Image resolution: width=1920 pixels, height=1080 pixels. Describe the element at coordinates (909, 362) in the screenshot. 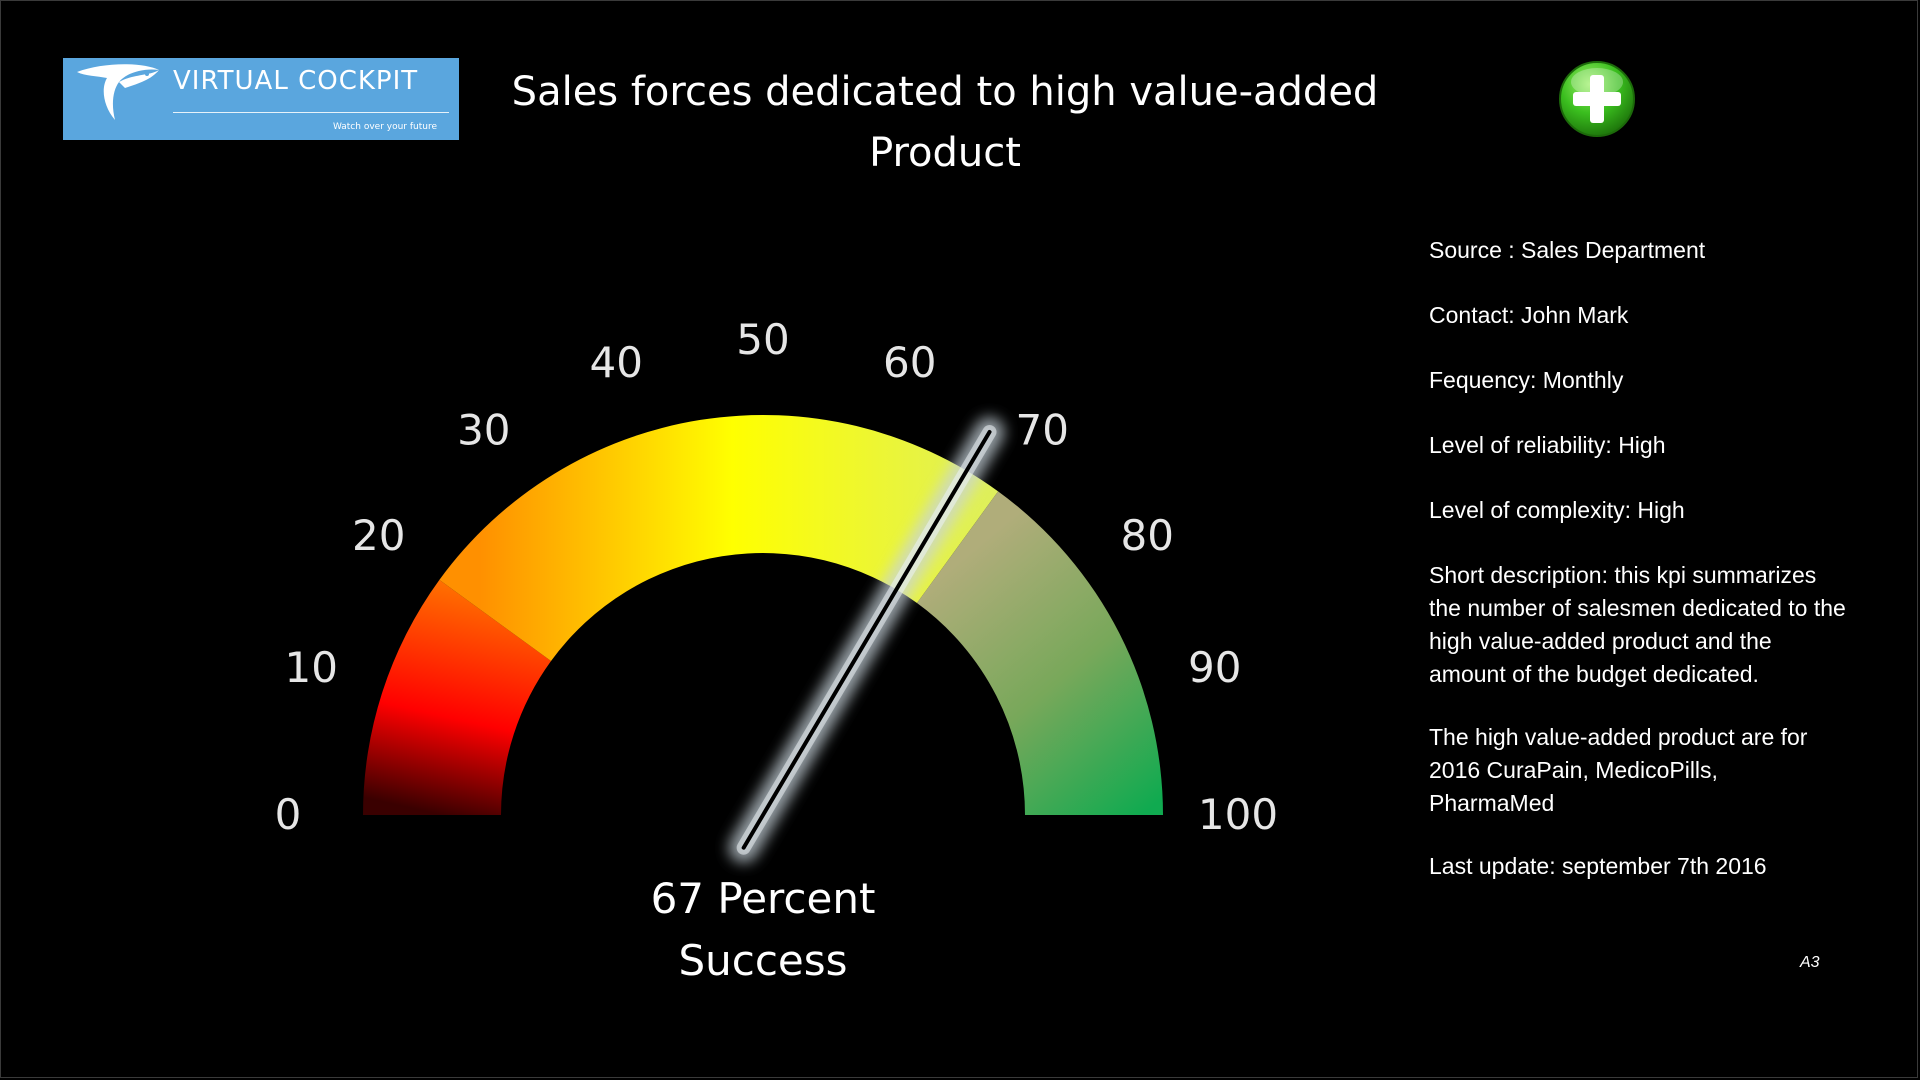

I see `gauge-tick-label: 60` at that location.